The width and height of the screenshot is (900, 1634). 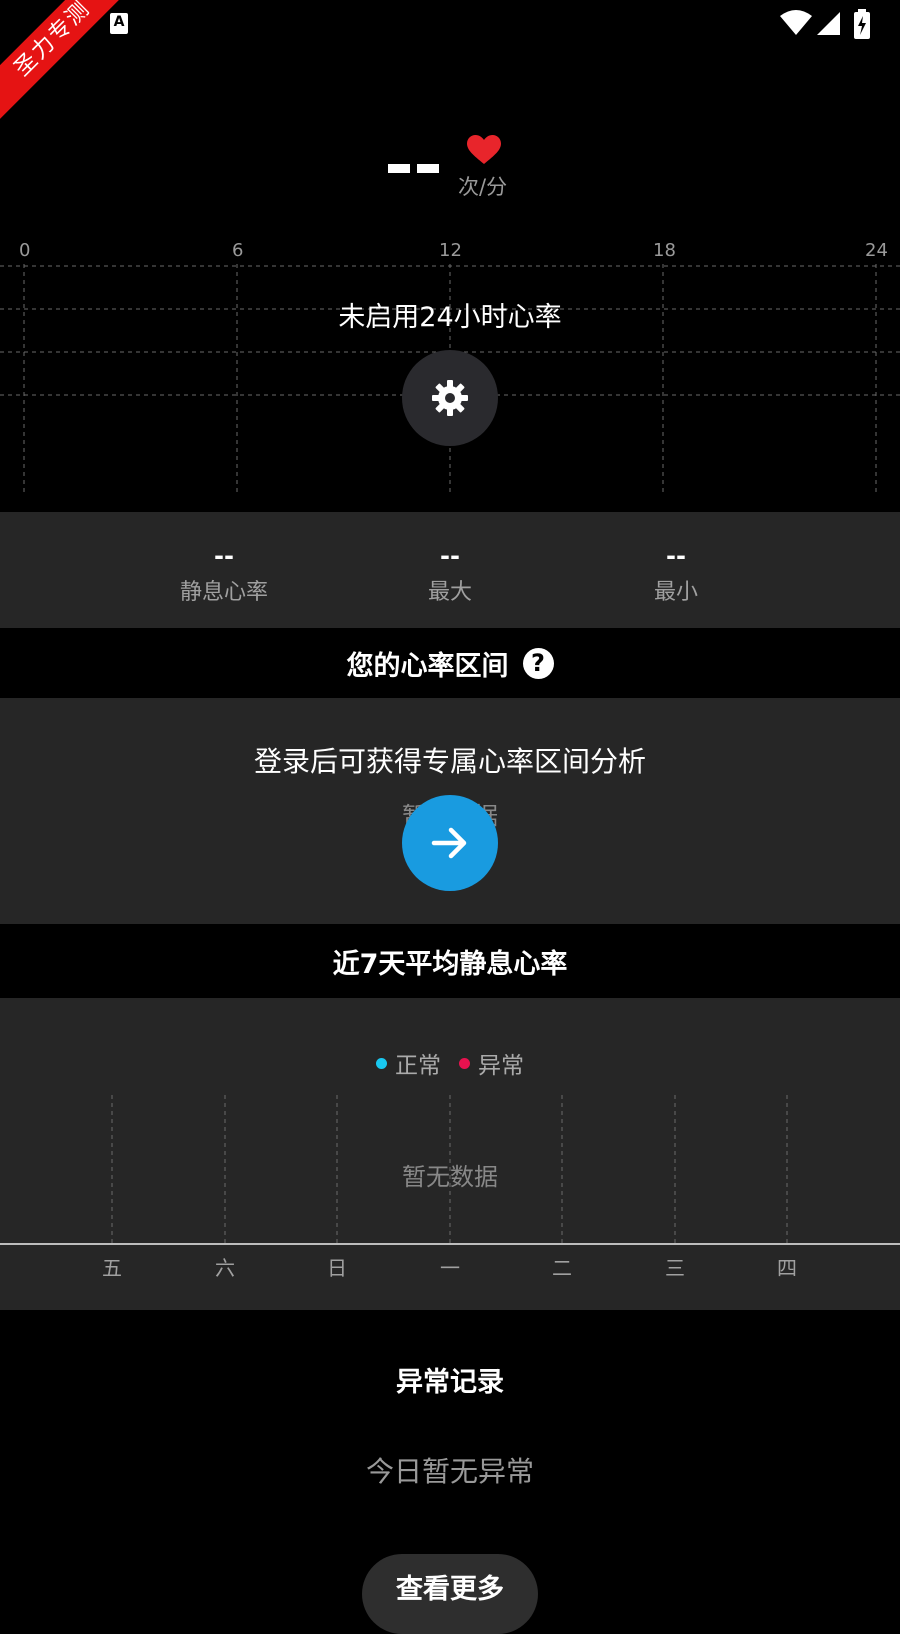 I want to click on battery-charging-icon, so click(x=862, y=24).